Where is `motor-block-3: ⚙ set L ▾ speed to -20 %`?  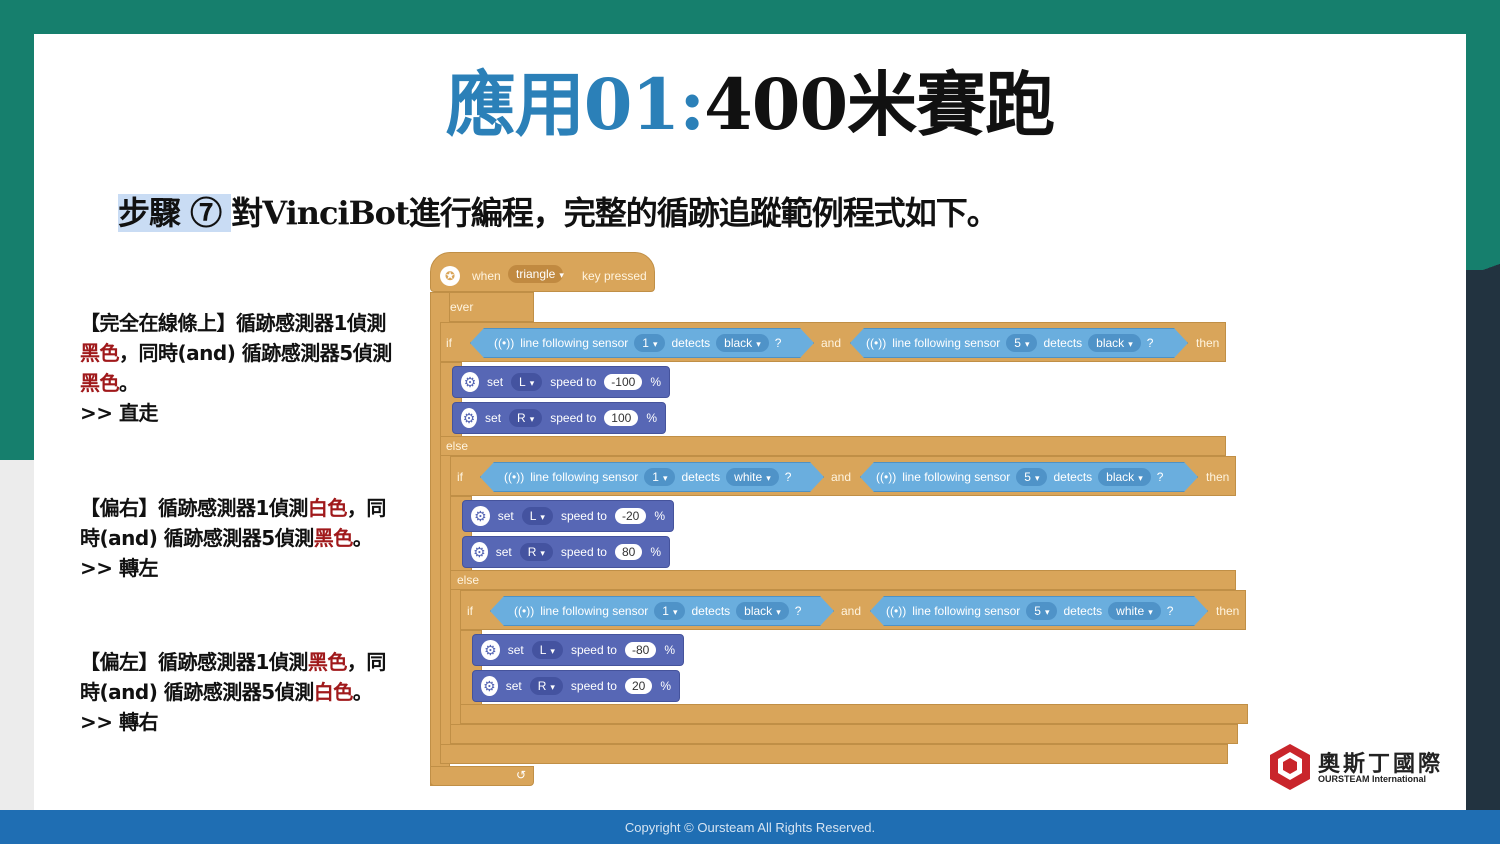
motor-block-3: ⚙ set L ▾ speed to -20 % is located at coordinates (568, 516).